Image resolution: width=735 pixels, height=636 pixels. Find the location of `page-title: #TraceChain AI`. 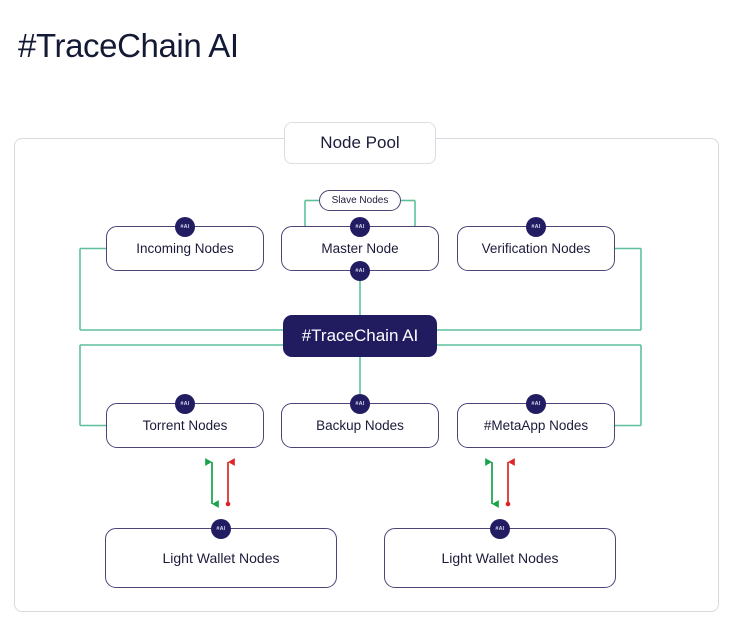

page-title: #TraceChain AI is located at coordinates (128, 45).